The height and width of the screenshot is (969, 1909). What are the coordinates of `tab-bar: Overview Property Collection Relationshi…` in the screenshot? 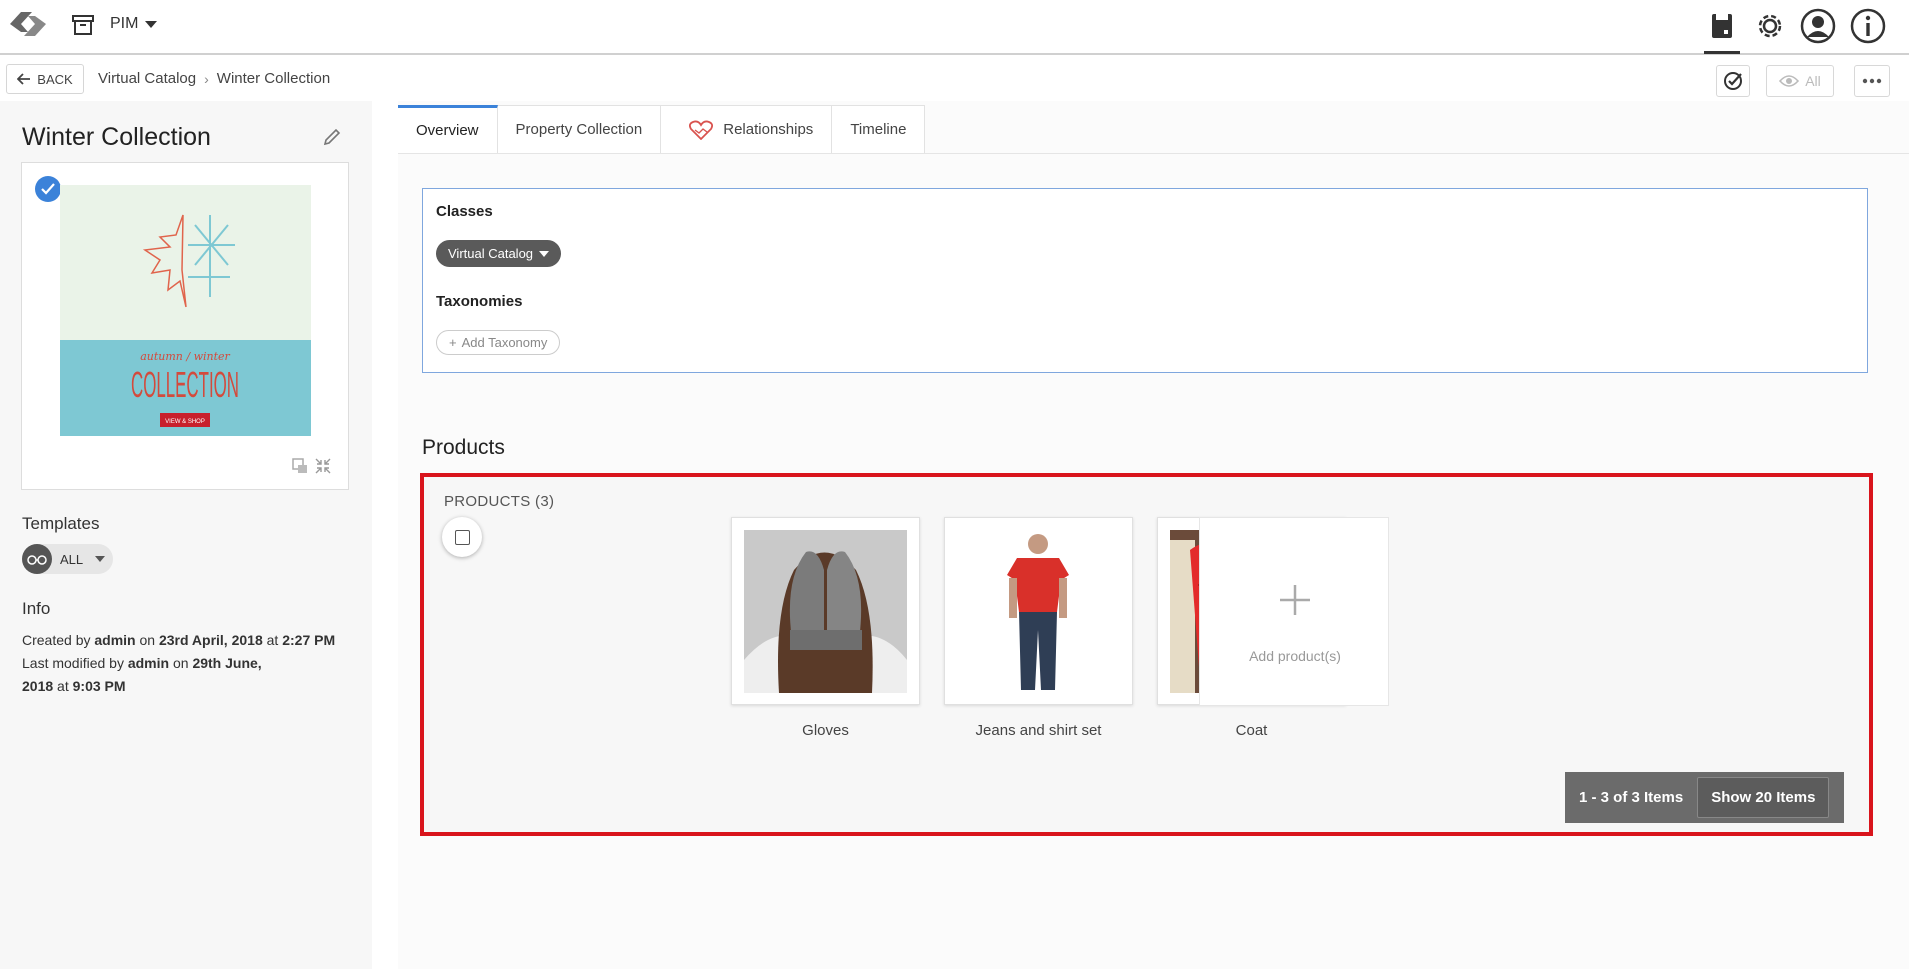 It's located at (662, 129).